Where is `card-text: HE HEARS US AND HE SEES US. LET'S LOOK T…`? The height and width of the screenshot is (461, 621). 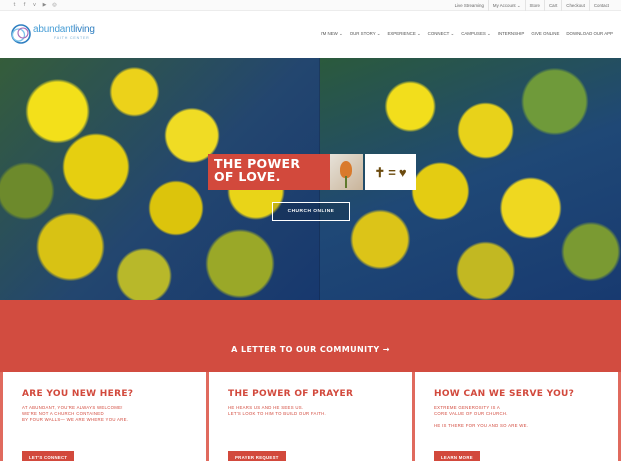 card-text: HE HEARS US AND HE SEES US. LET'S LOOK T… is located at coordinates (320, 411).